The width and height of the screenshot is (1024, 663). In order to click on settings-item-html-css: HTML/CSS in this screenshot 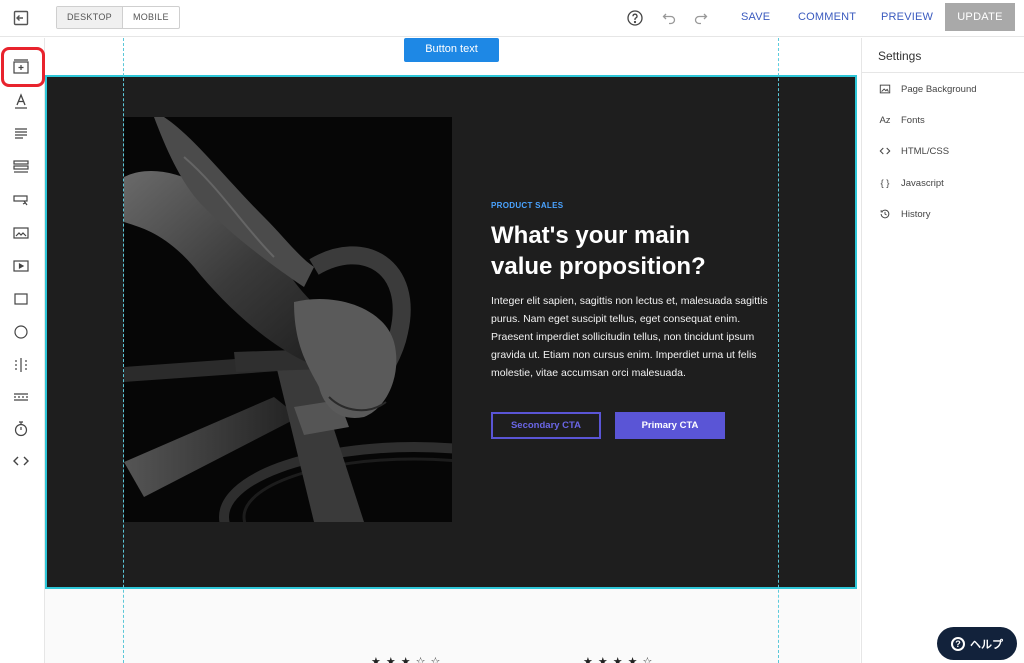, I will do `click(913, 151)`.